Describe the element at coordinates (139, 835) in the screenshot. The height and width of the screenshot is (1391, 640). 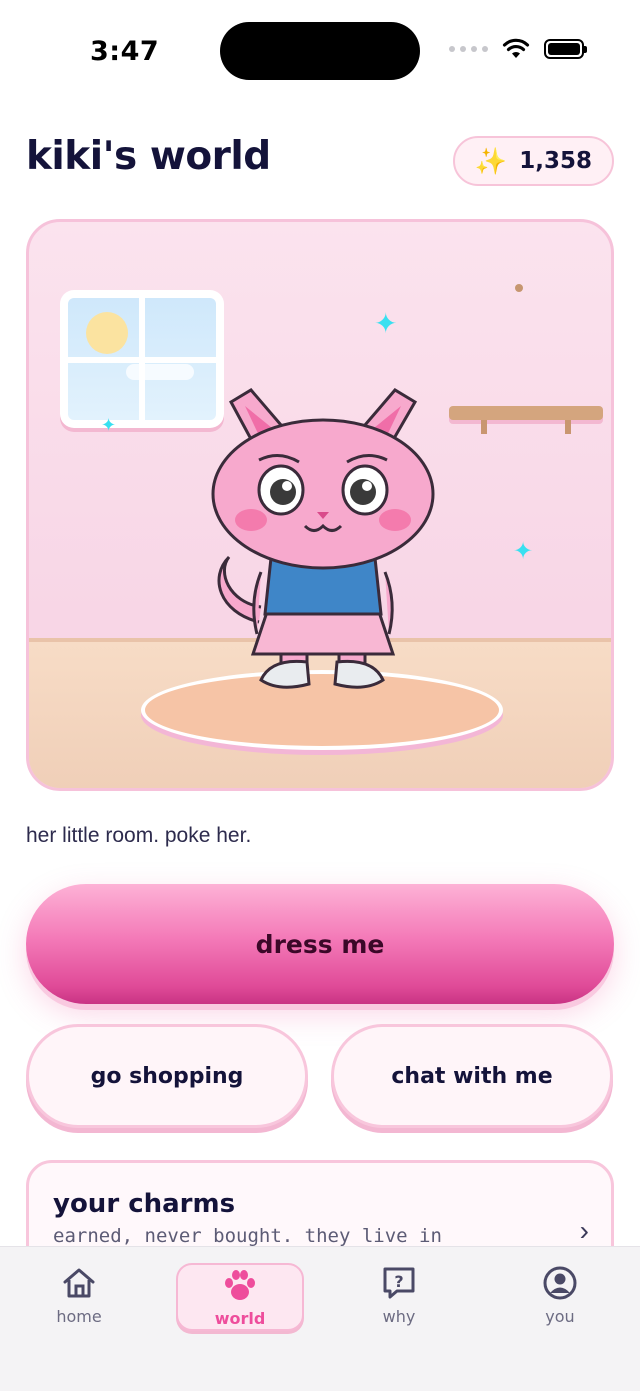
I see `room-caption: her little room. poke her.` at that location.